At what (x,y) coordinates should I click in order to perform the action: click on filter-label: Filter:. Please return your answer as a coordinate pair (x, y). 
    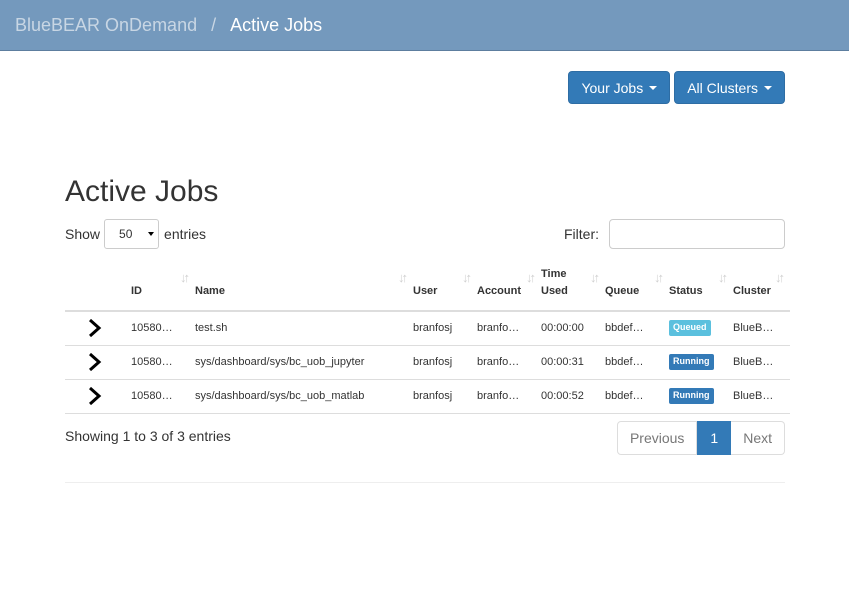
    Looking at the image, I should click on (581, 234).